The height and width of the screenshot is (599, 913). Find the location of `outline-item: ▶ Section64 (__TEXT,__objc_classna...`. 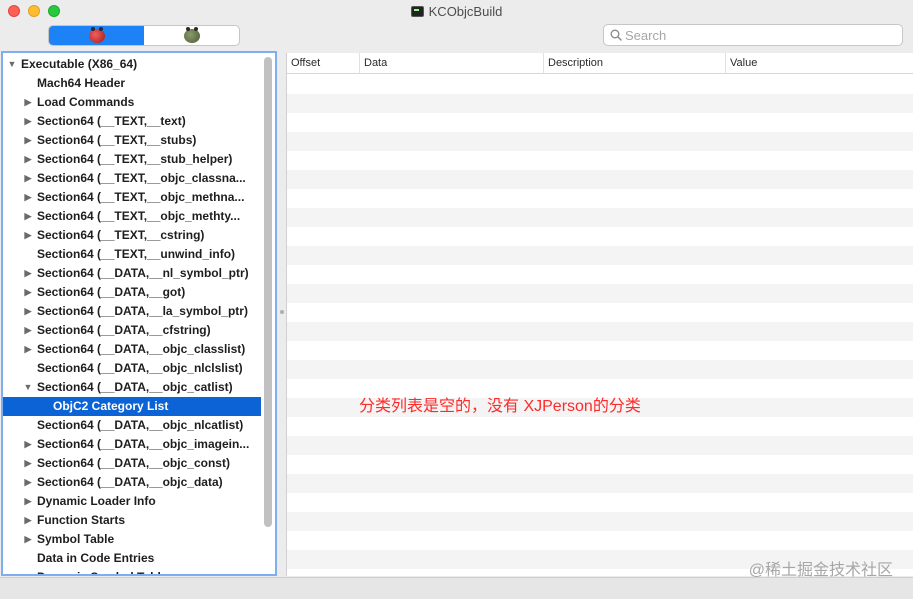

outline-item: ▶ Section64 (__TEXT,__objc_classna... is located at coordinates (132, 178).